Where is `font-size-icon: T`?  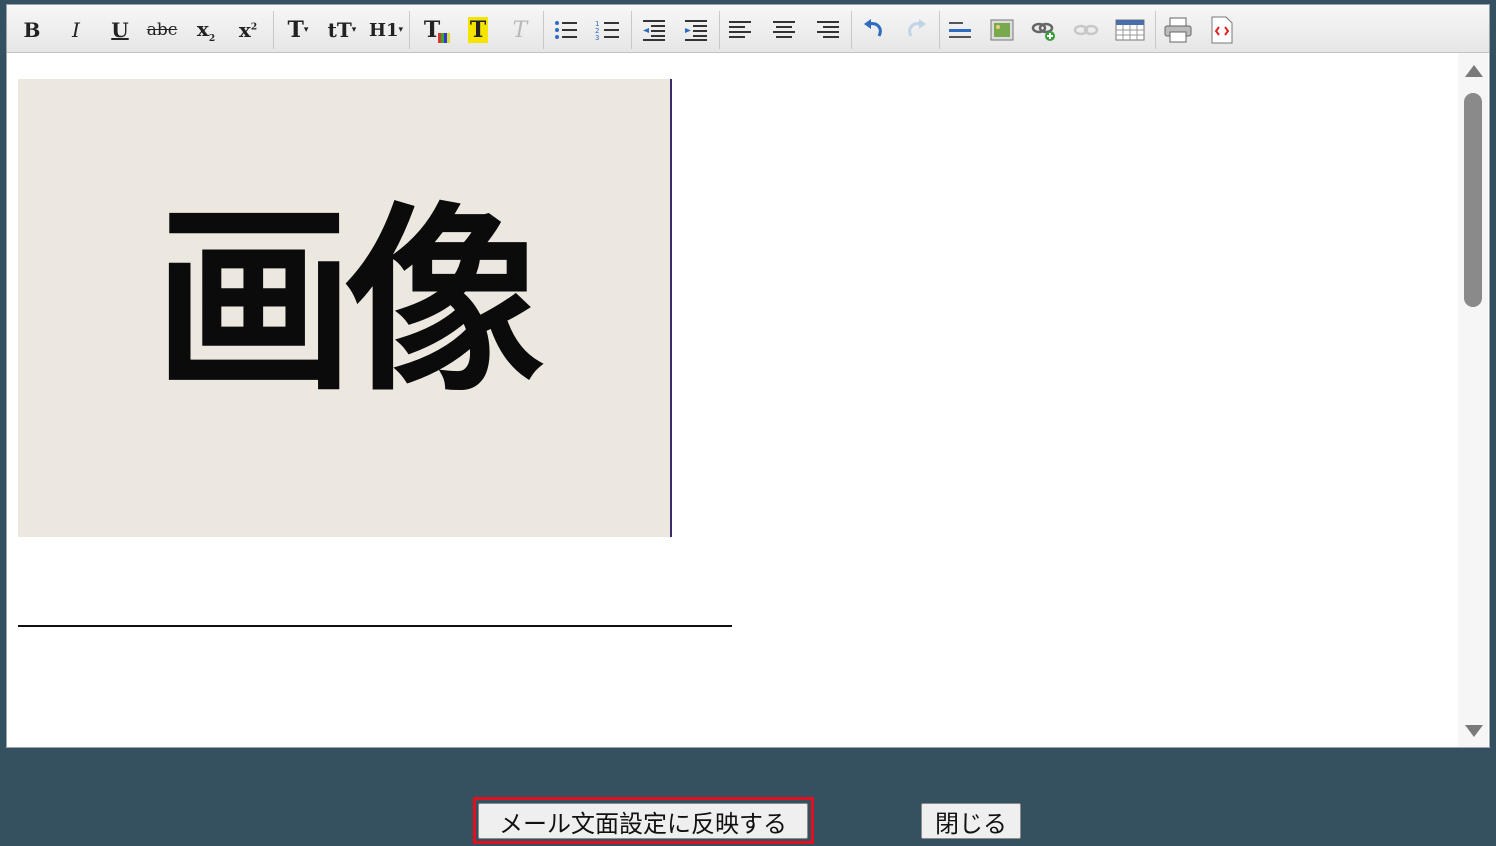
font-size-icon: T is located at coordinates (295, 30).